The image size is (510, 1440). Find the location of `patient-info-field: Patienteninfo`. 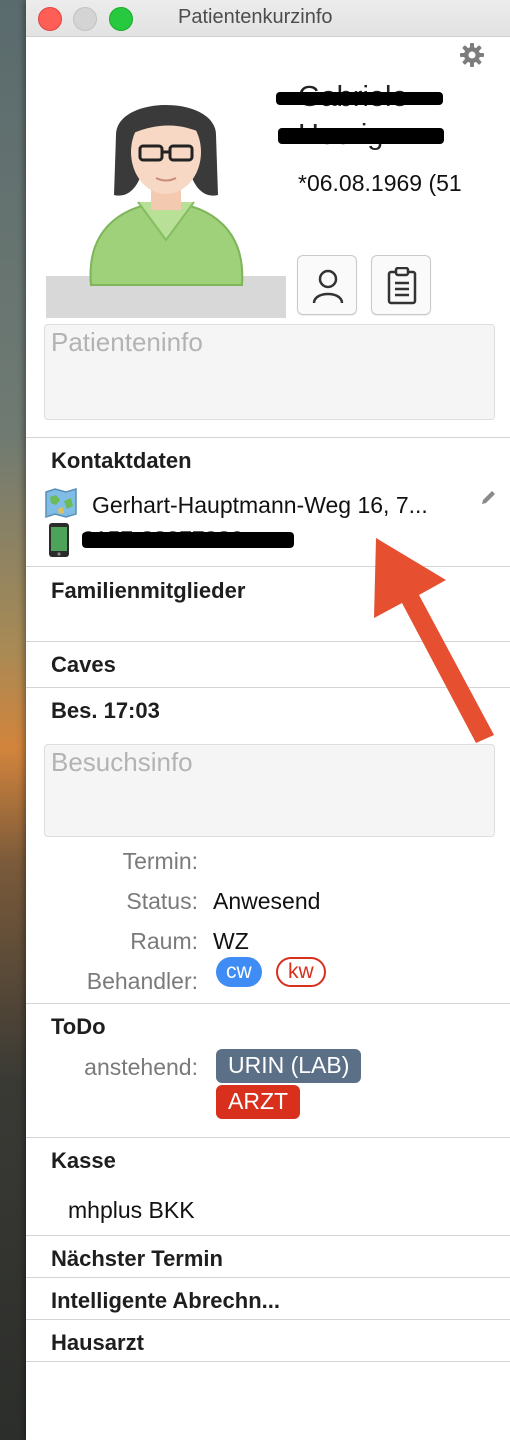

patient-info-field: Patienteninfo is located at coordinates (269, 372).